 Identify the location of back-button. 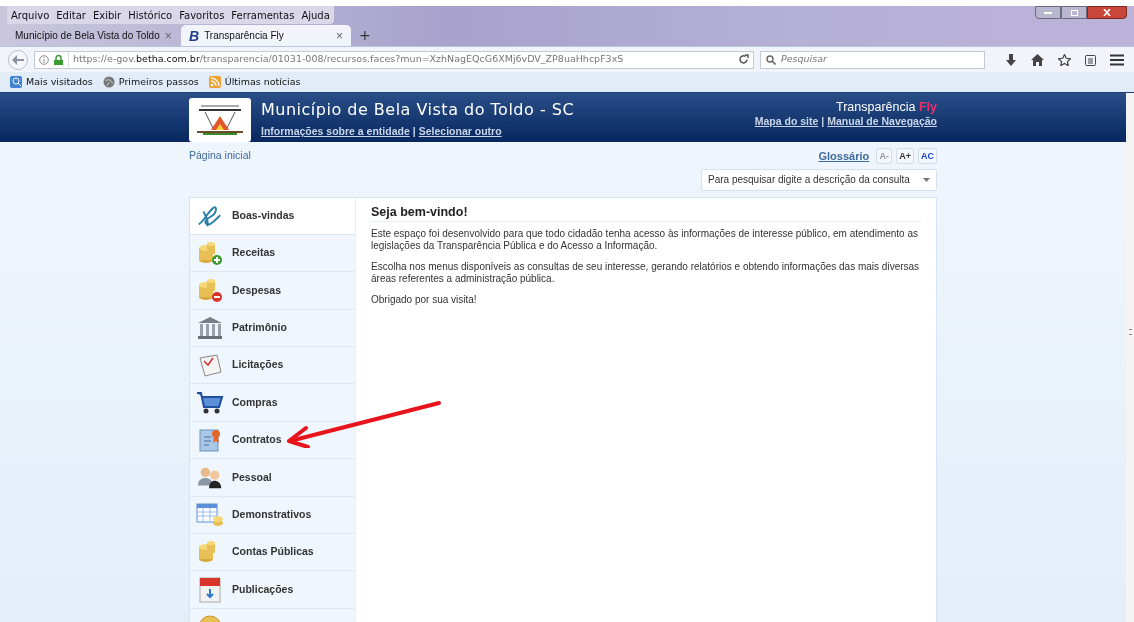
(18, 59).